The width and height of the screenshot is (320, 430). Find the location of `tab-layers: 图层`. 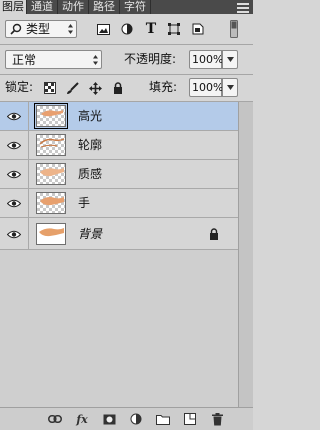

tab-layers: 图层 is located at coordinates (13, 7).